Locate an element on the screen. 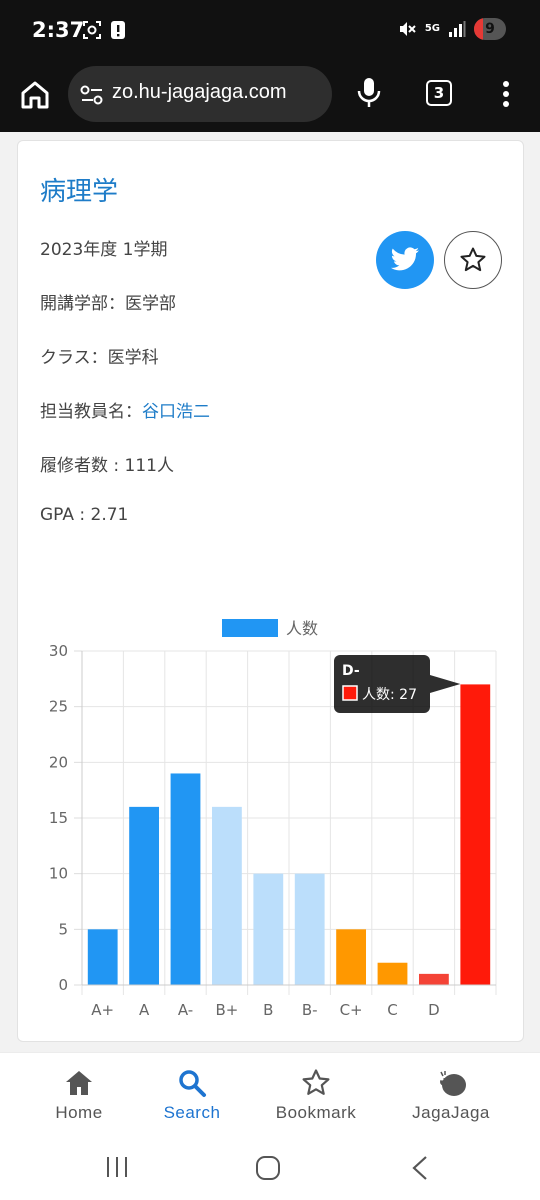 Image resolution: width=540 pixels, height=1200 pixels. battery-icon: 9 is located at coordinates (490, 29).